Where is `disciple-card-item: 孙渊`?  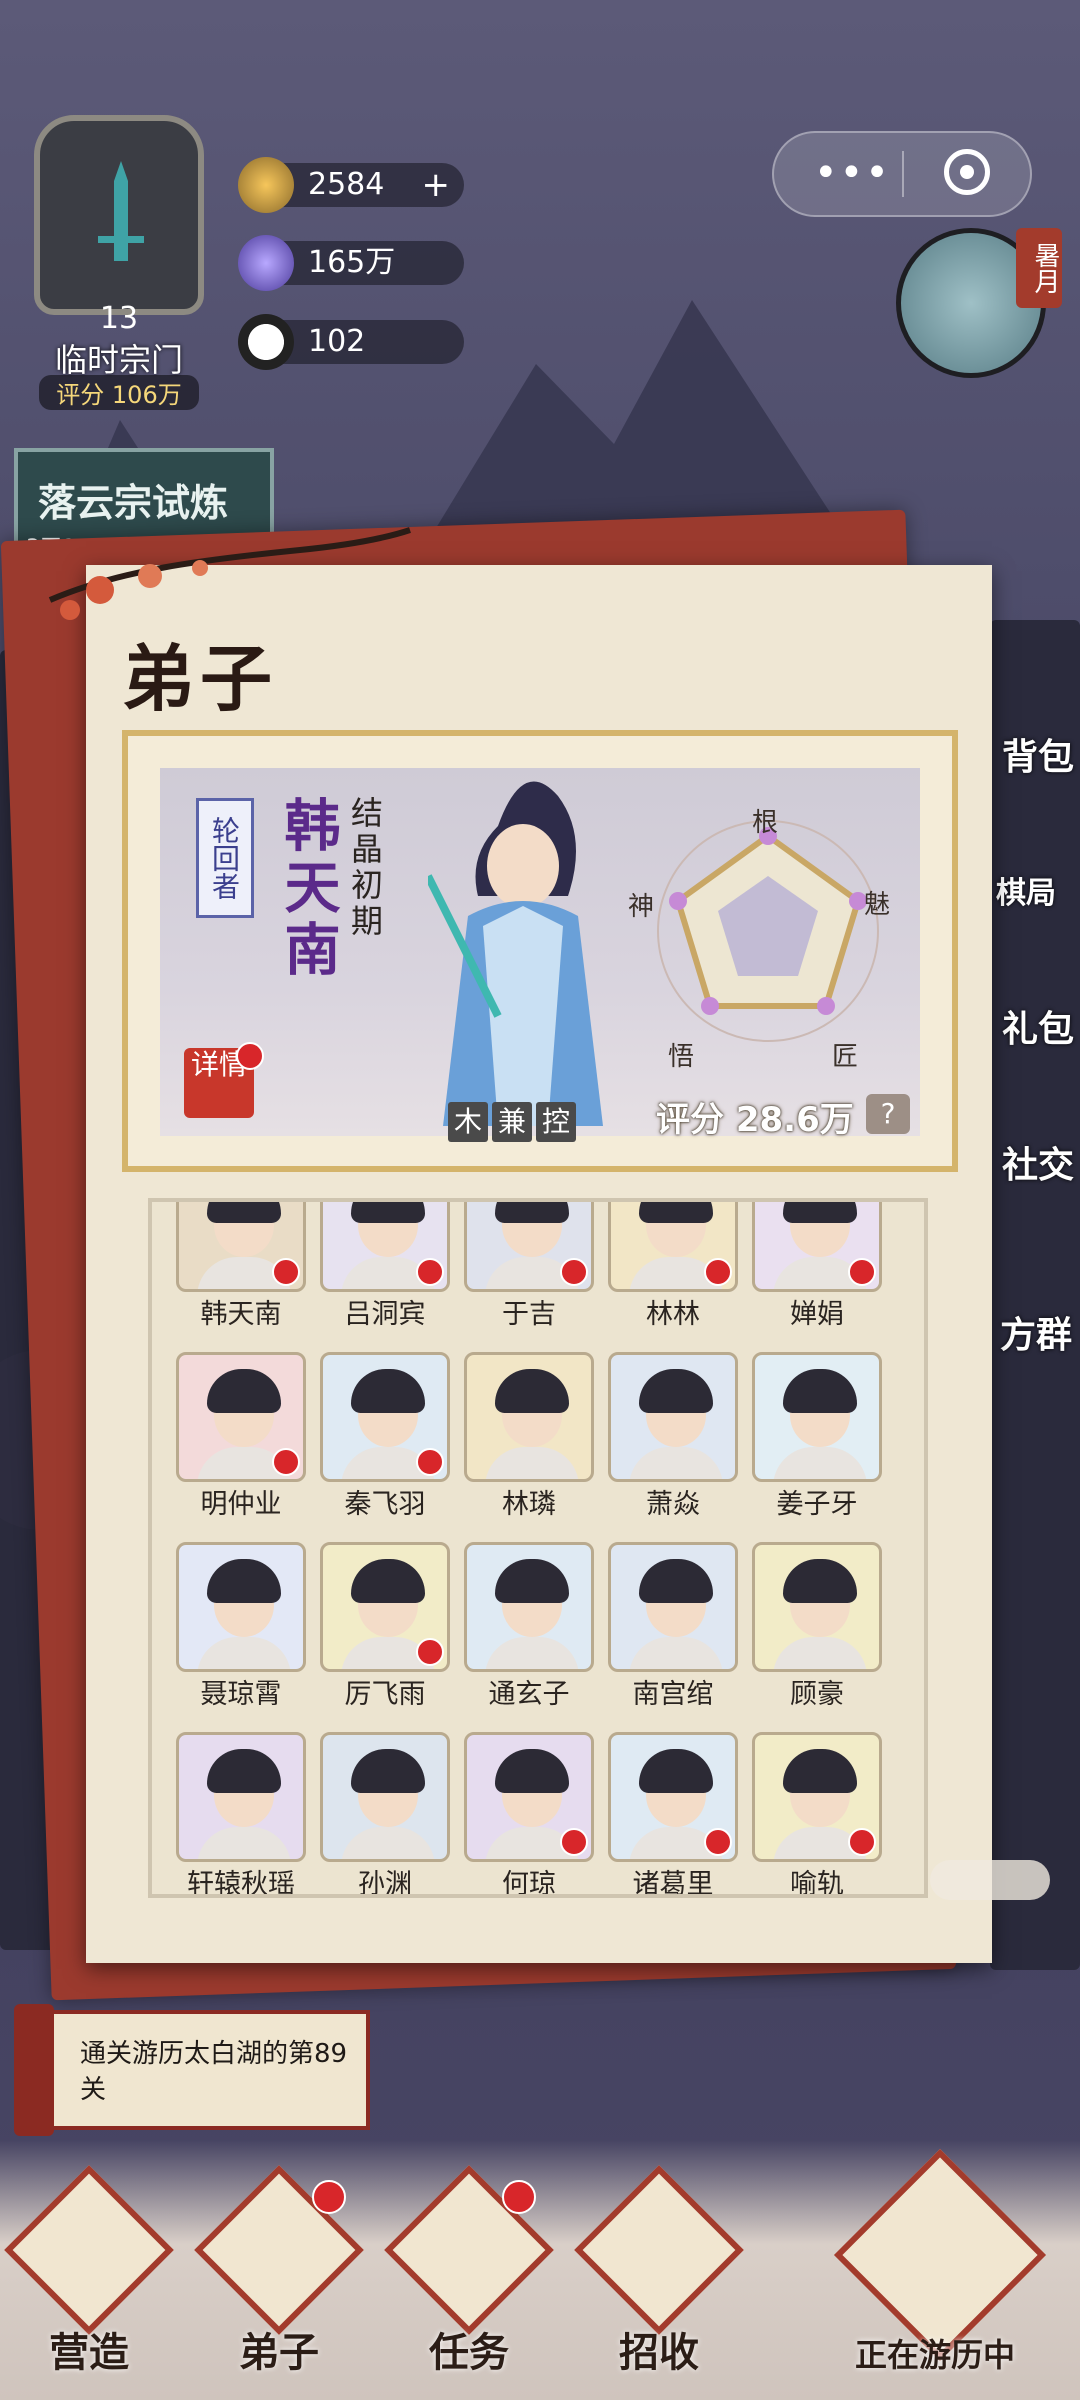 disciple-card-item: 孙渊 is located at coordinates (385, 1813).